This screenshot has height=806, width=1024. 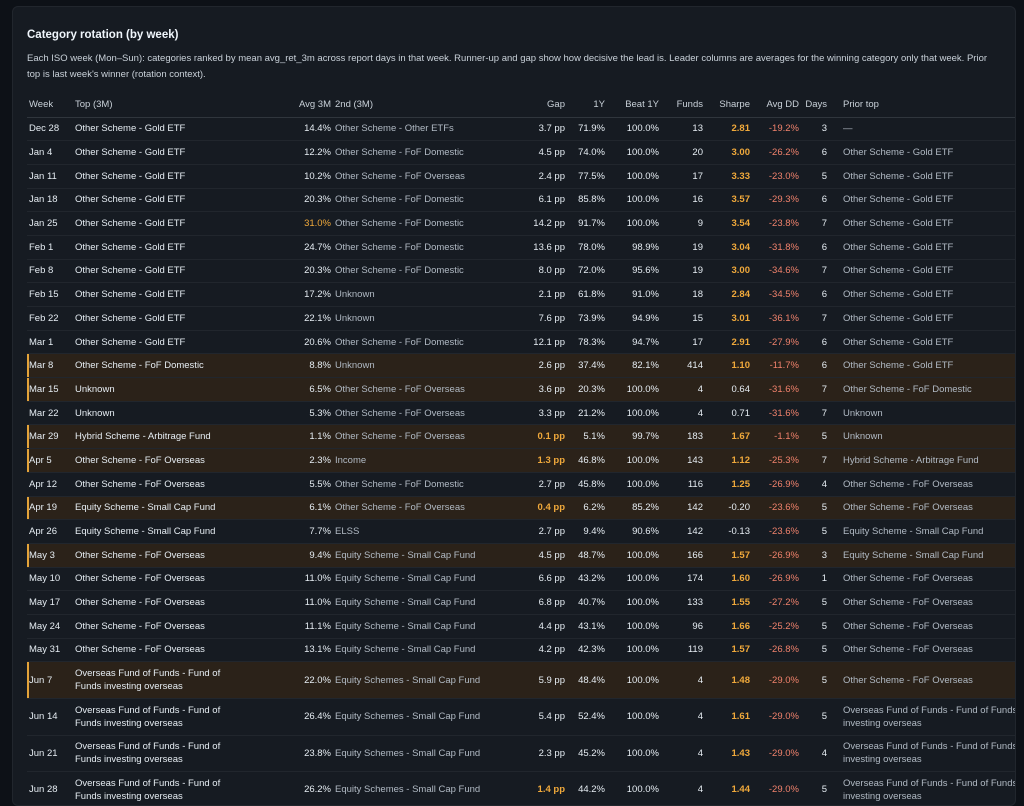 What do you see at coordinates (922, 579) in the screenshot?
I see `cell-prior: Other Scheme - FoF Overseas` at bounding box center [922, 579].